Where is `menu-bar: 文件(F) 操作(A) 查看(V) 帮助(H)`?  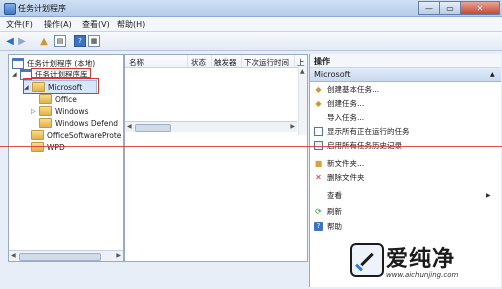
menu-bar: 文件(F) 操作(A) 查看(V) 帮助(H) is located at coordinates (251, 24).